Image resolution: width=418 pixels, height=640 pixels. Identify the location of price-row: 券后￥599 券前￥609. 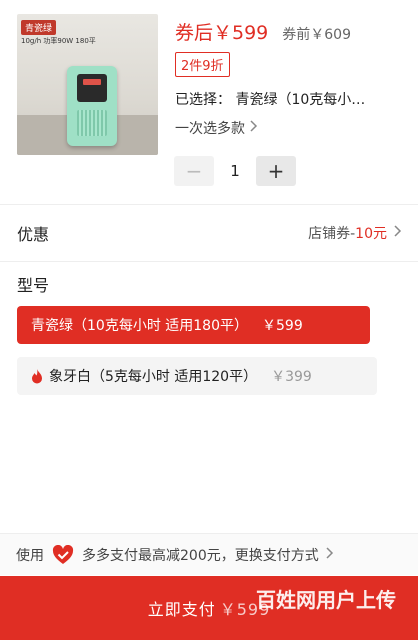
(263, 31).